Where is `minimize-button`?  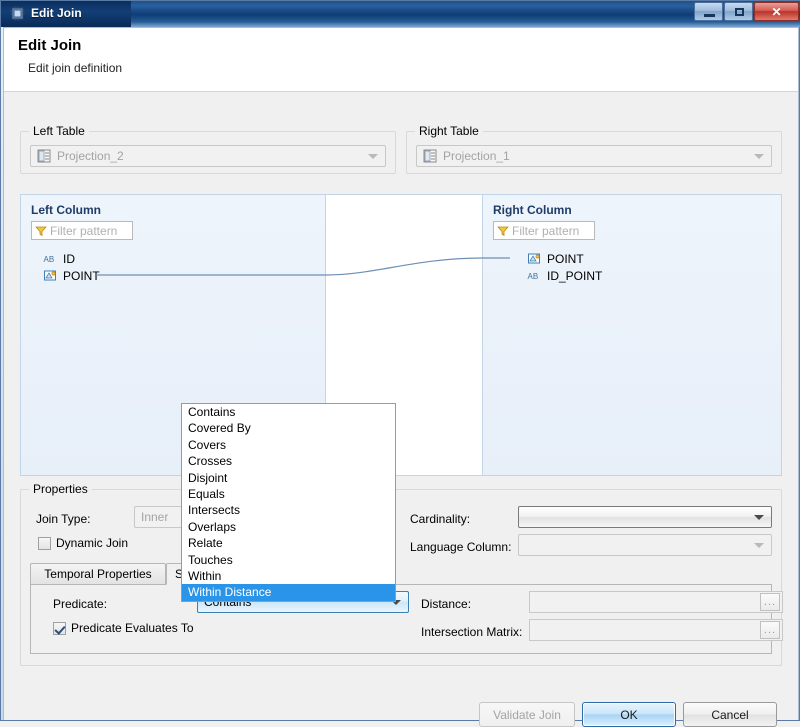 minimize-button is located at coordinates (708, 11).